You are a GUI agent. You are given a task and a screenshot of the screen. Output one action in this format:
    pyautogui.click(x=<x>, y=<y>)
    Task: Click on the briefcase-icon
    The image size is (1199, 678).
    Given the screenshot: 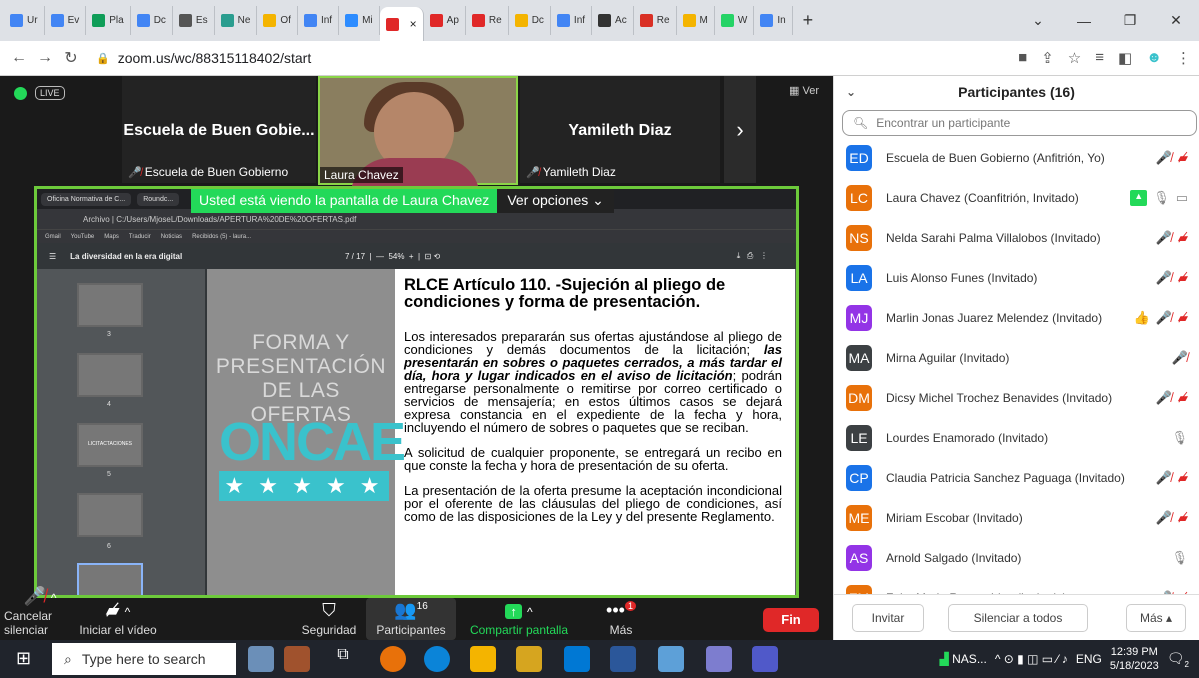 What is the action you would take?
    pyautogui.click(x=297, y=659)
    